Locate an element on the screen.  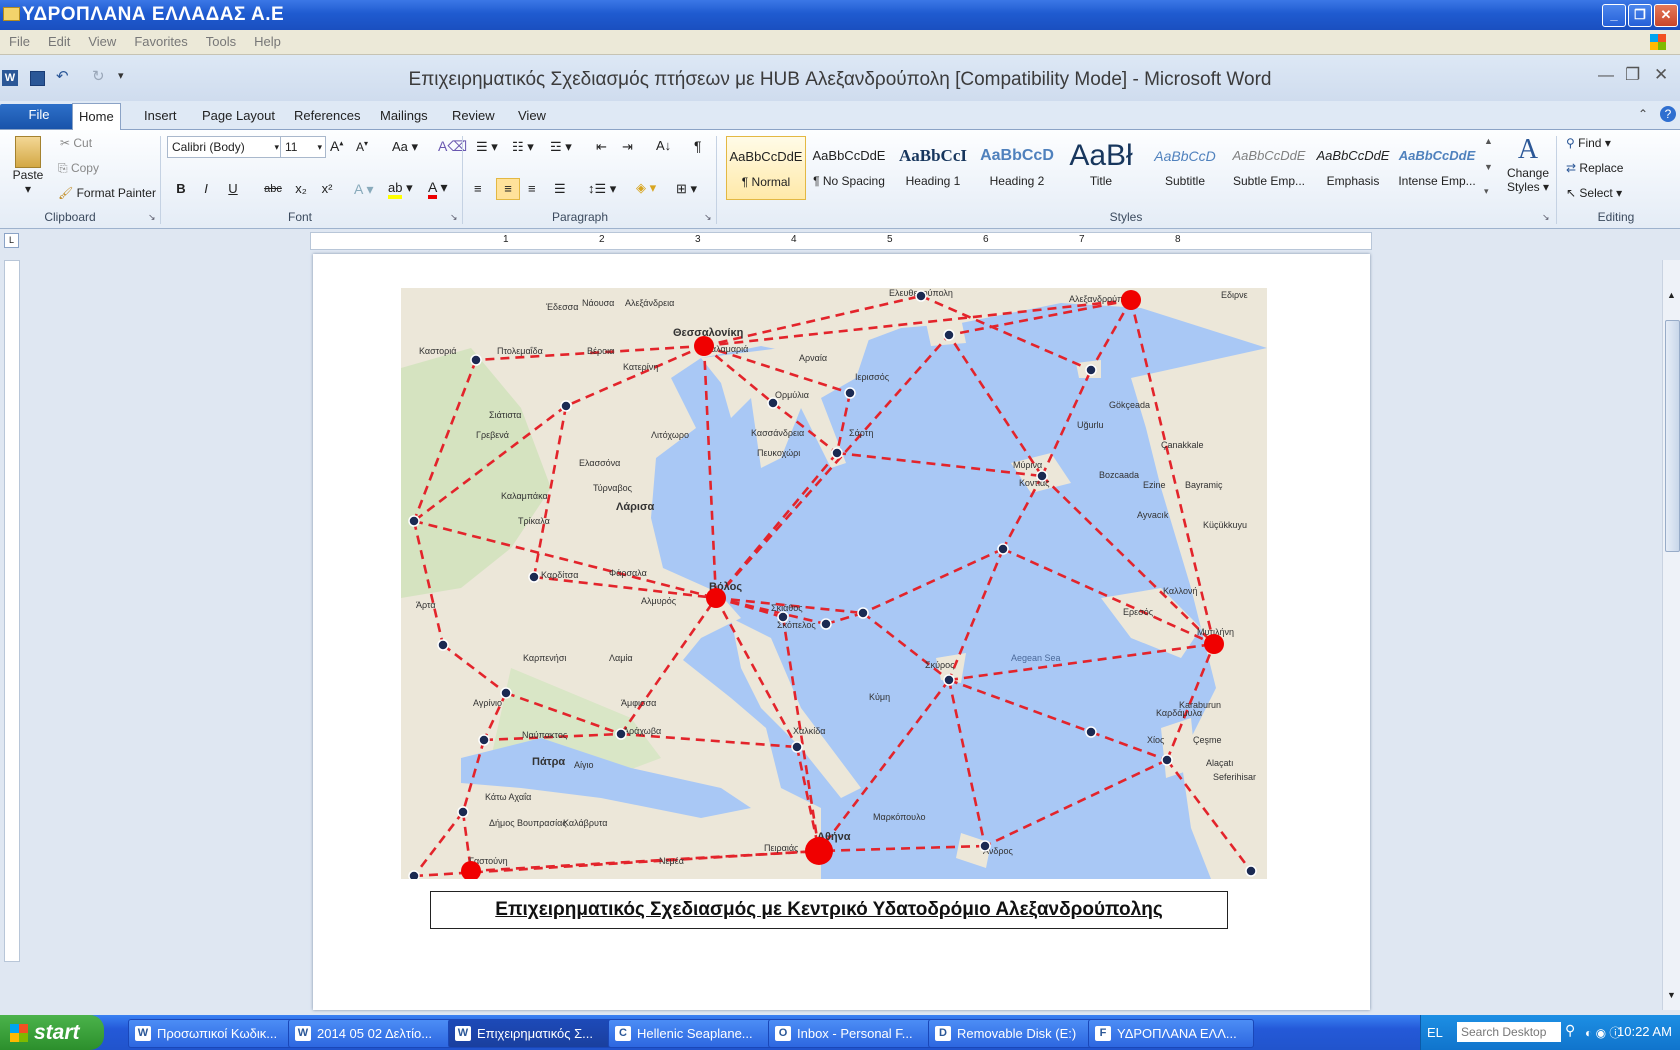
scroll-down-icon: ▼ is located at coordinates (1671, 995).